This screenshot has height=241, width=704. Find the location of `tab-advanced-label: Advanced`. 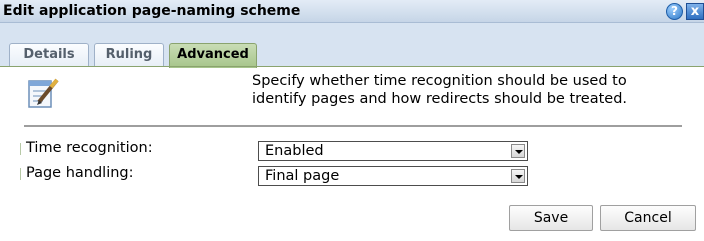

tab-advanced-label: Advanced is located at coordinates (213, 54).